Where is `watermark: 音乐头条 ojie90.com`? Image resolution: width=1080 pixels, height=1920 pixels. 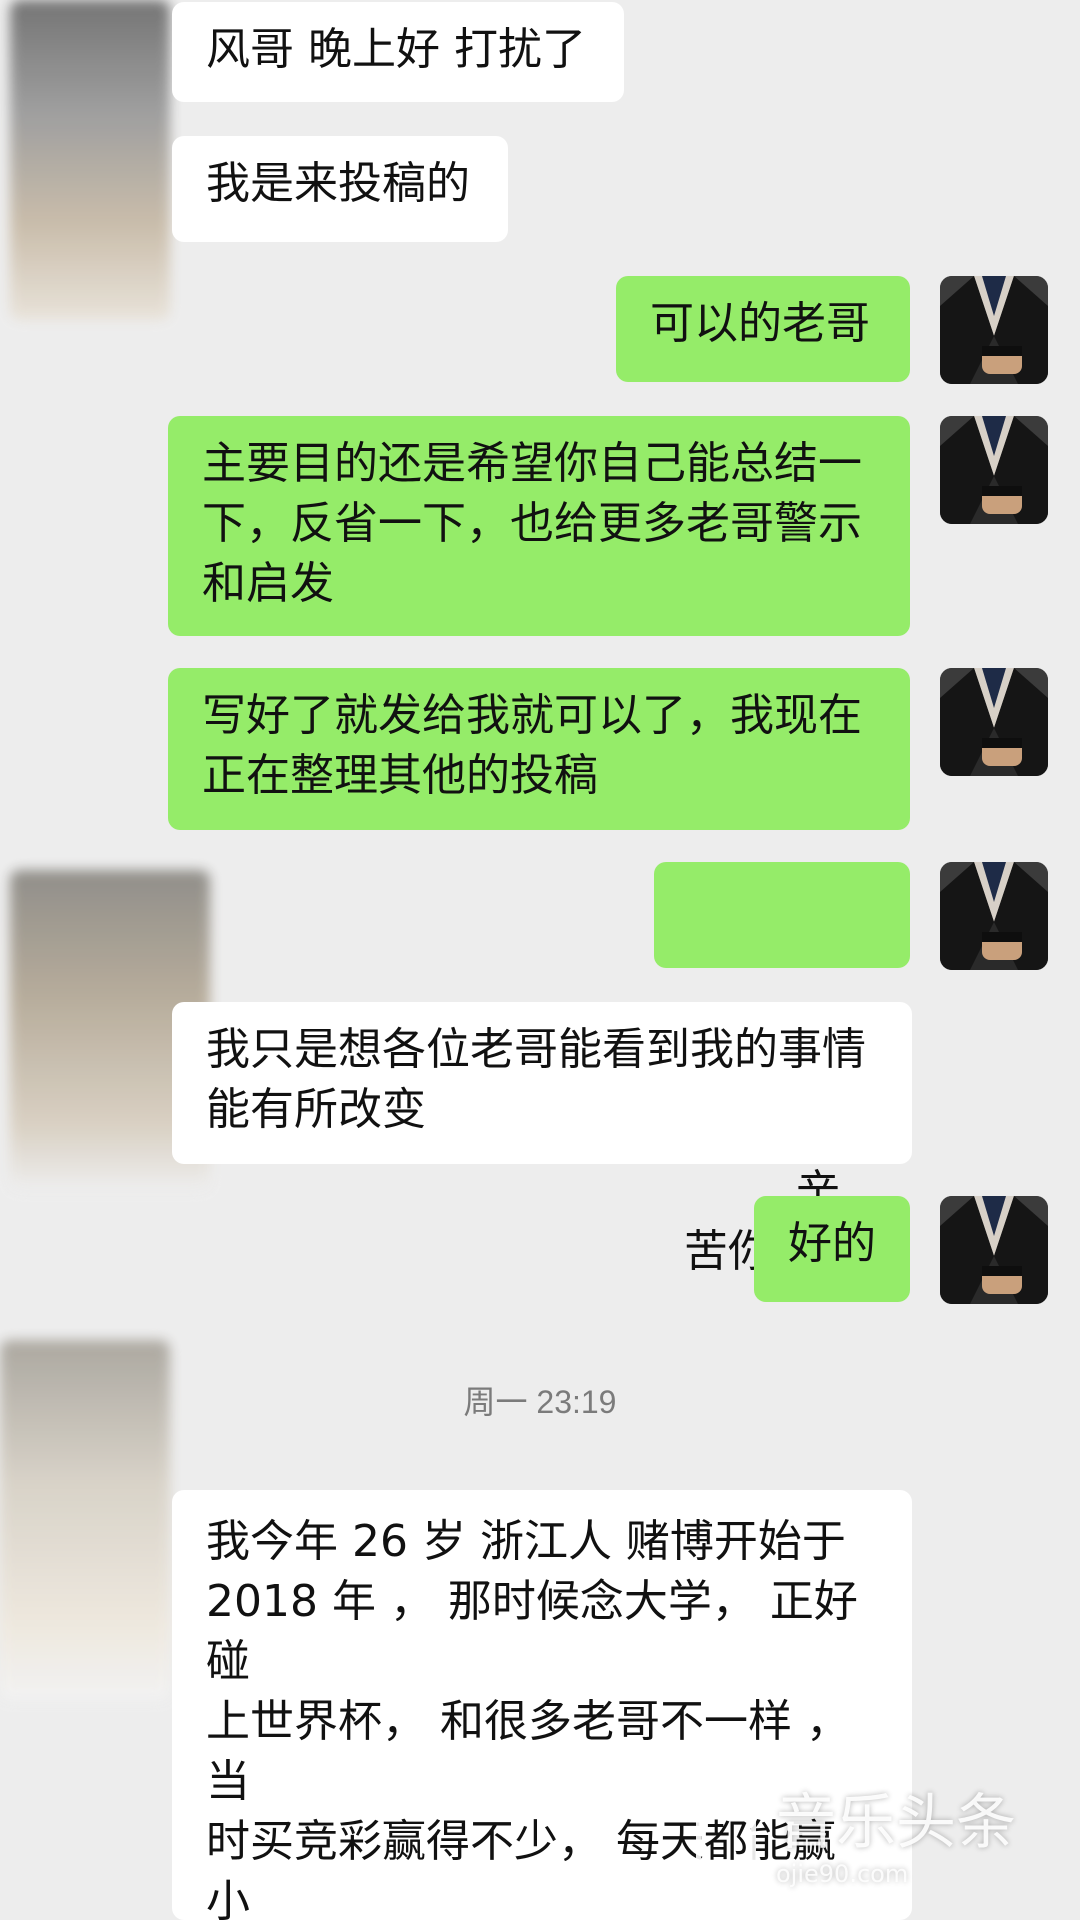
watermark: 音乐头条 ojie90.com is located at coordinates (876, 1838).